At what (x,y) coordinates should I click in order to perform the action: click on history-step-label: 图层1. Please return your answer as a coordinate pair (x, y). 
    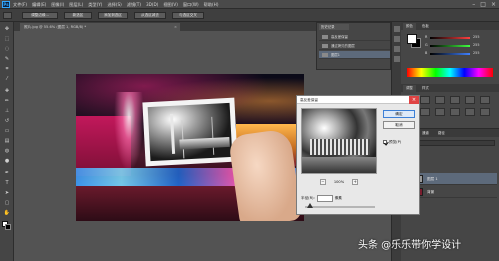
    Looking at the image, I should click on (335, 55).